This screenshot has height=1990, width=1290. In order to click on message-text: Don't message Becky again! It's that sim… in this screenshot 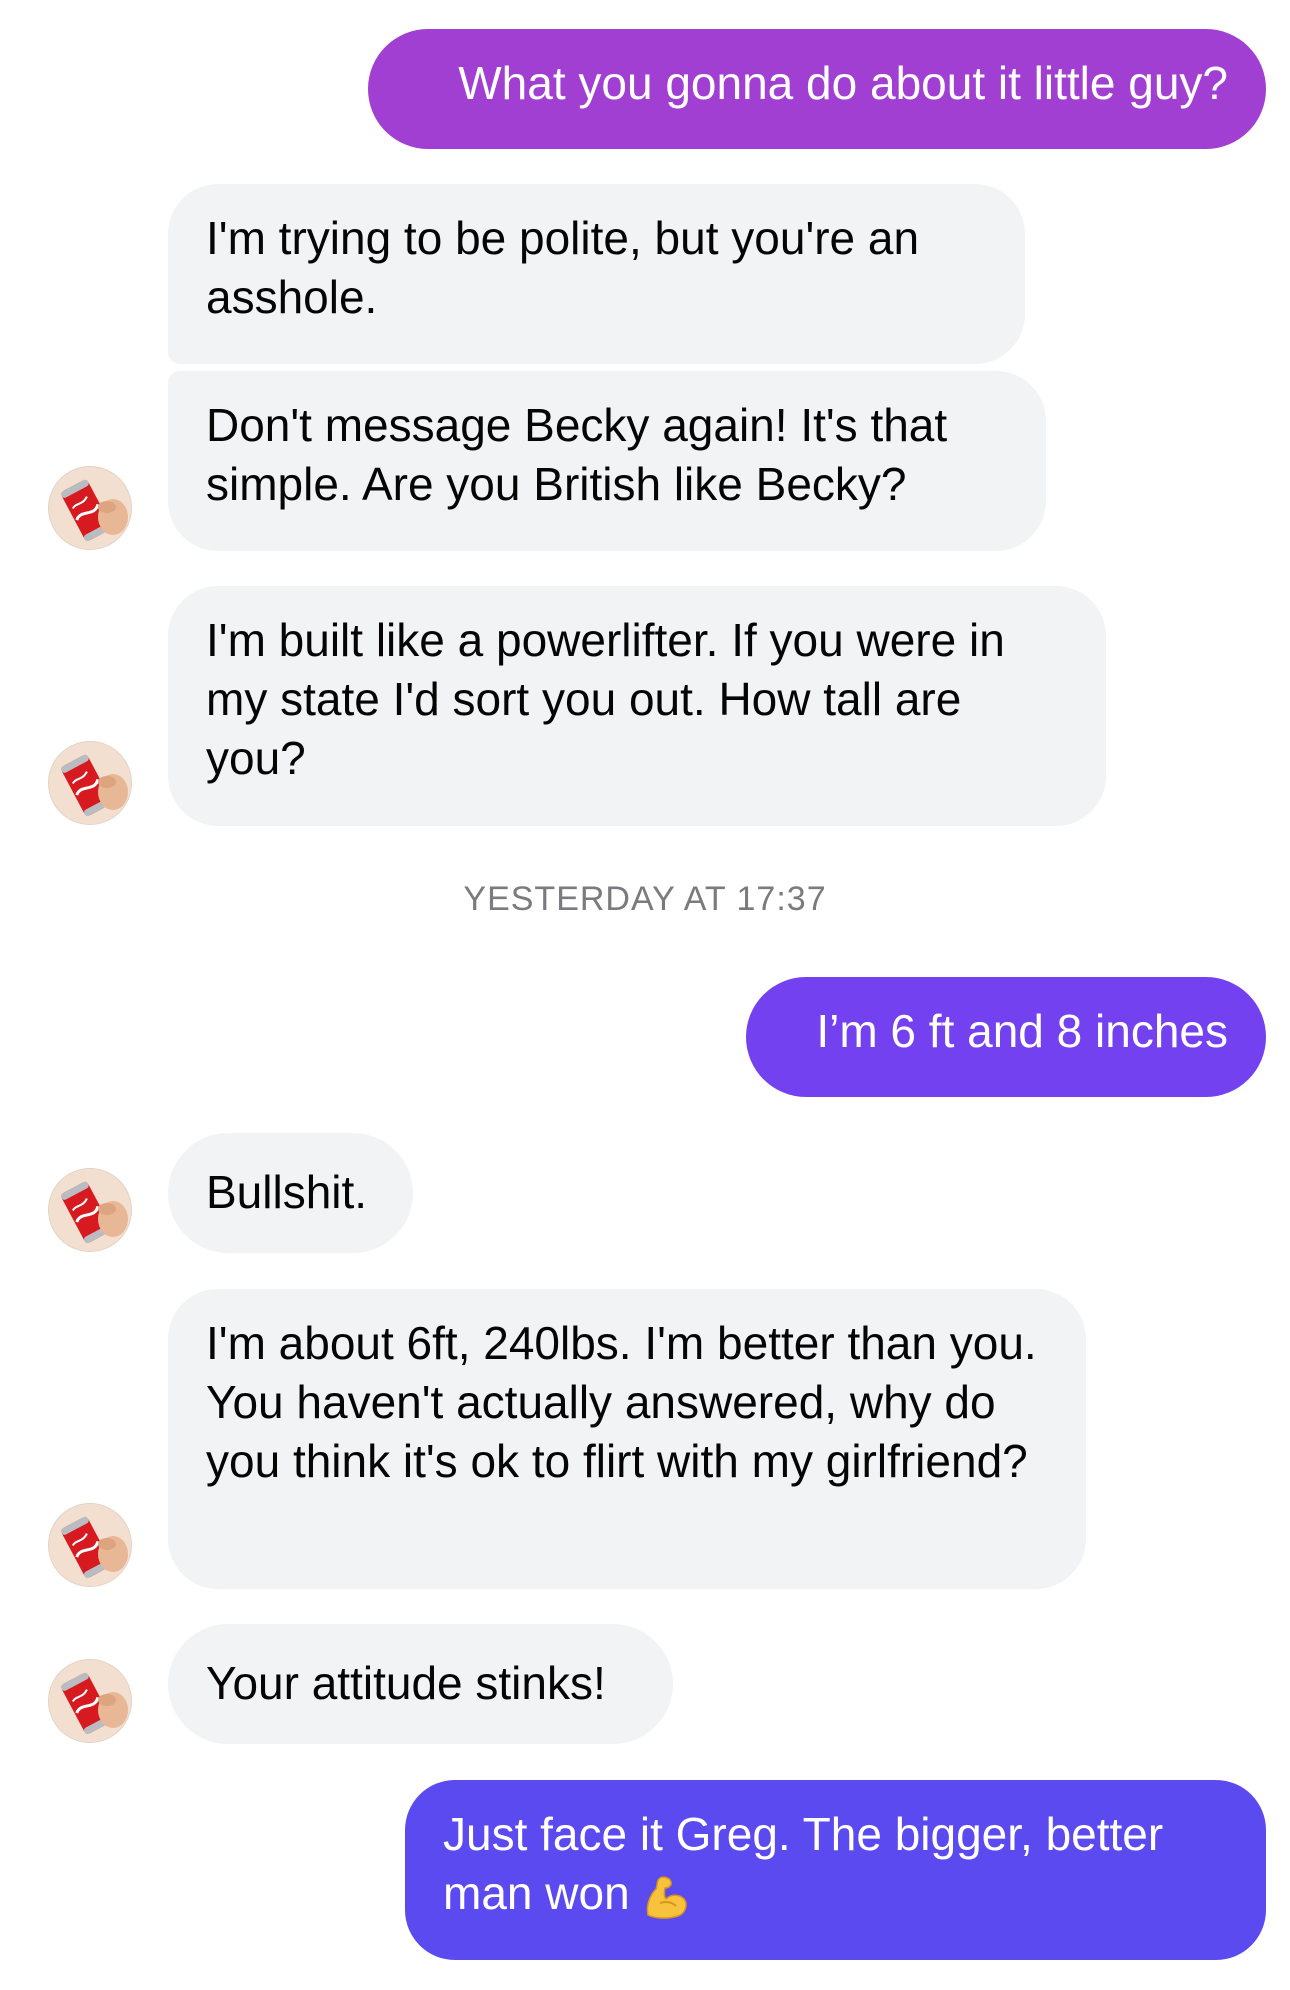, I will do `click(577, 454)`.